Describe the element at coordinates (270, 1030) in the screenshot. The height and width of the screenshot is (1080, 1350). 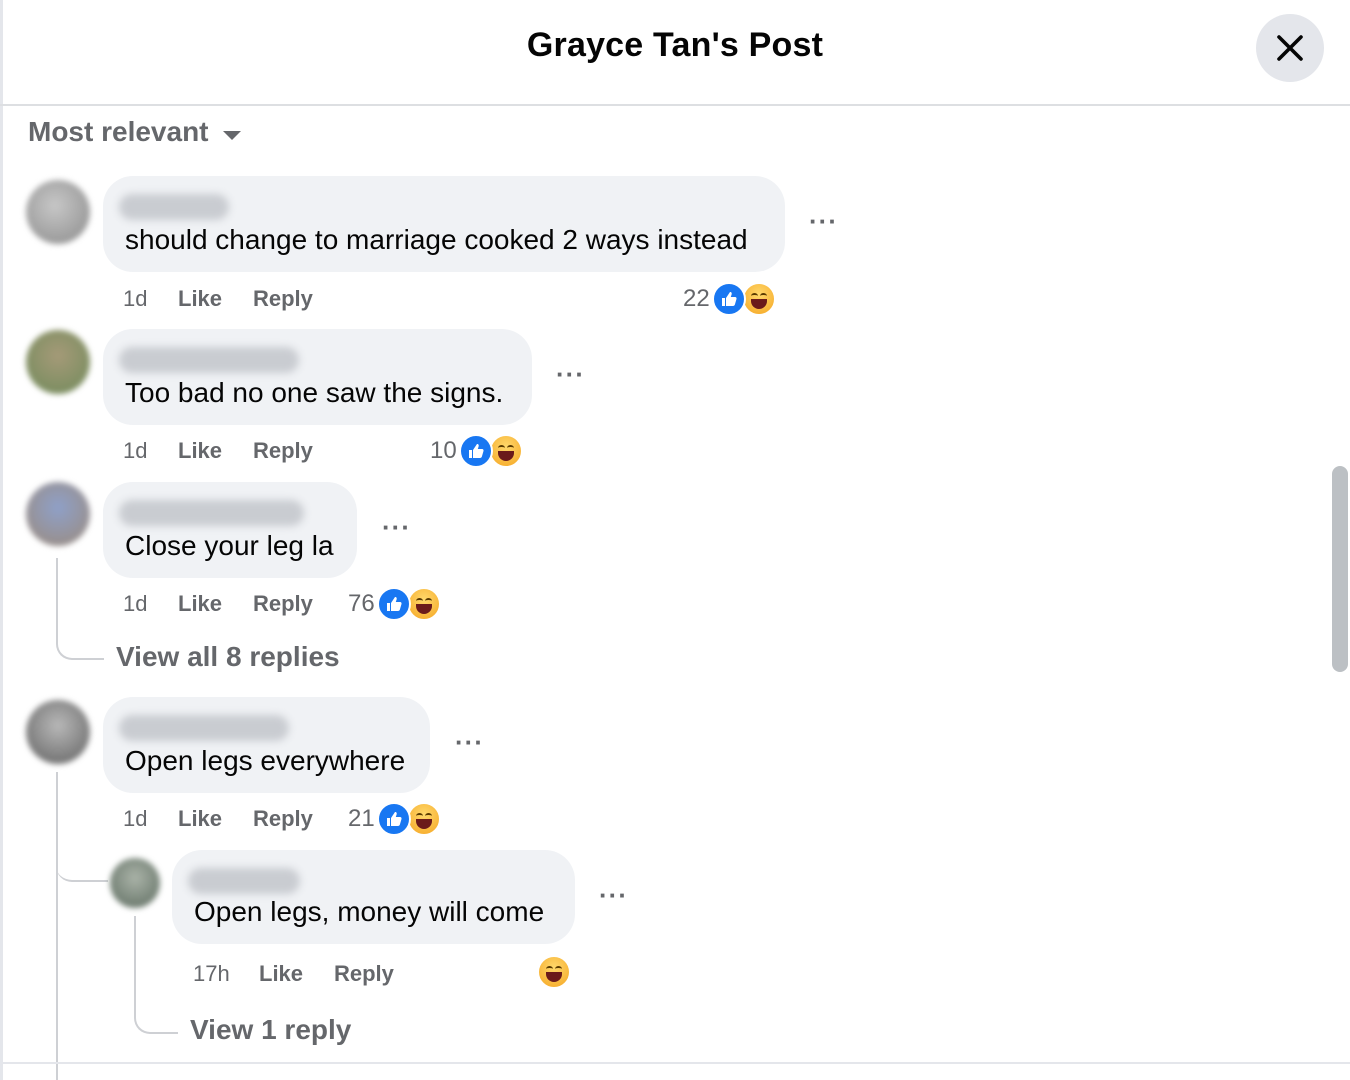
I see `view-replies-link: View 1 reply` at that location.